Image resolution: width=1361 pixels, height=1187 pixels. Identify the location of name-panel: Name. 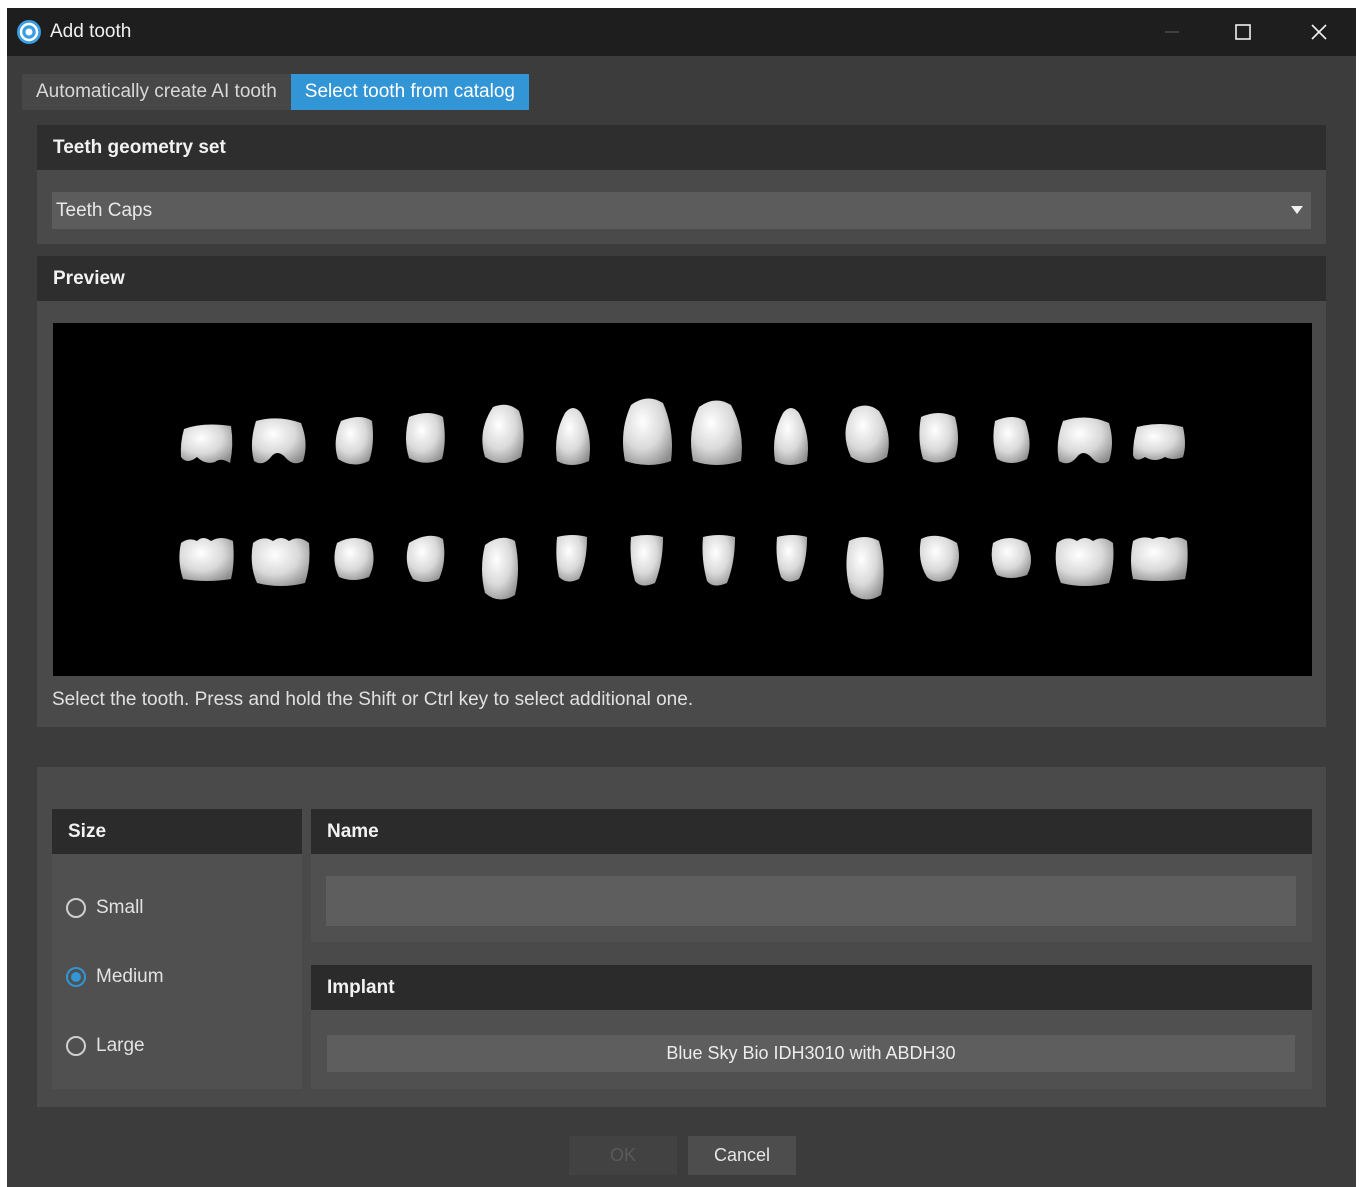
(811, 875).